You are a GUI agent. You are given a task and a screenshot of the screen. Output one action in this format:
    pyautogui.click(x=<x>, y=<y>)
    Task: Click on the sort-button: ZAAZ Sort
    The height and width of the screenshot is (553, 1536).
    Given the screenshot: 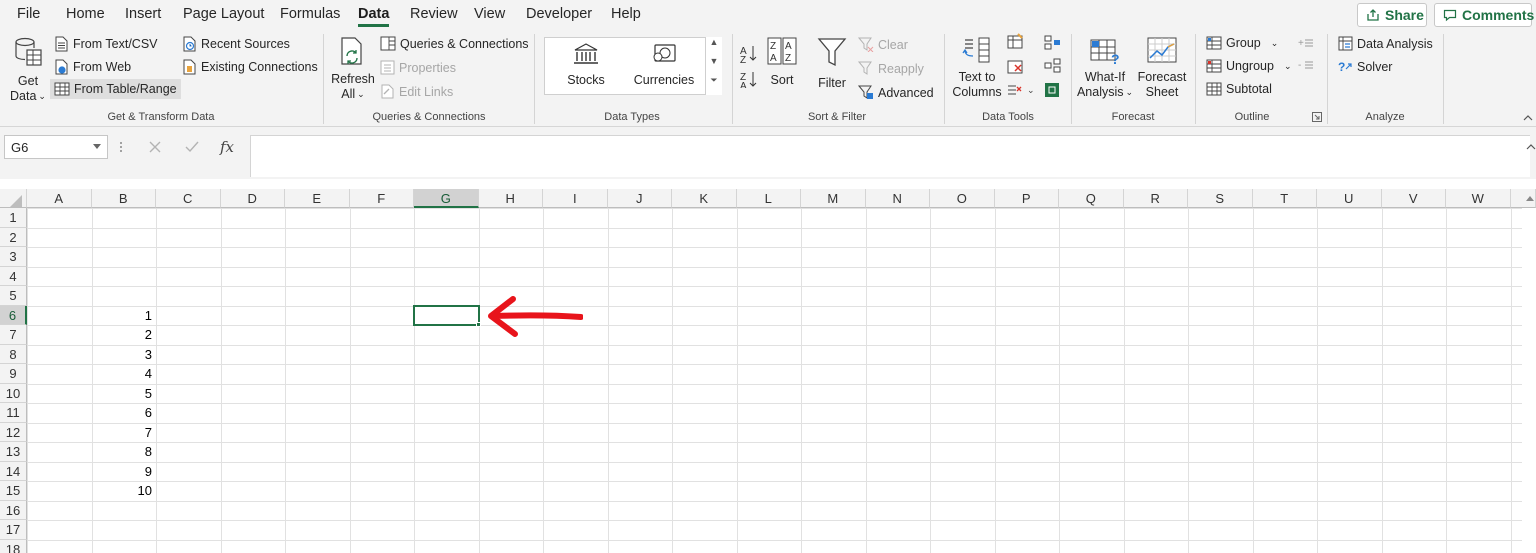 What is the action you would take?
    pyautogui.click(x=782, y=62)
    